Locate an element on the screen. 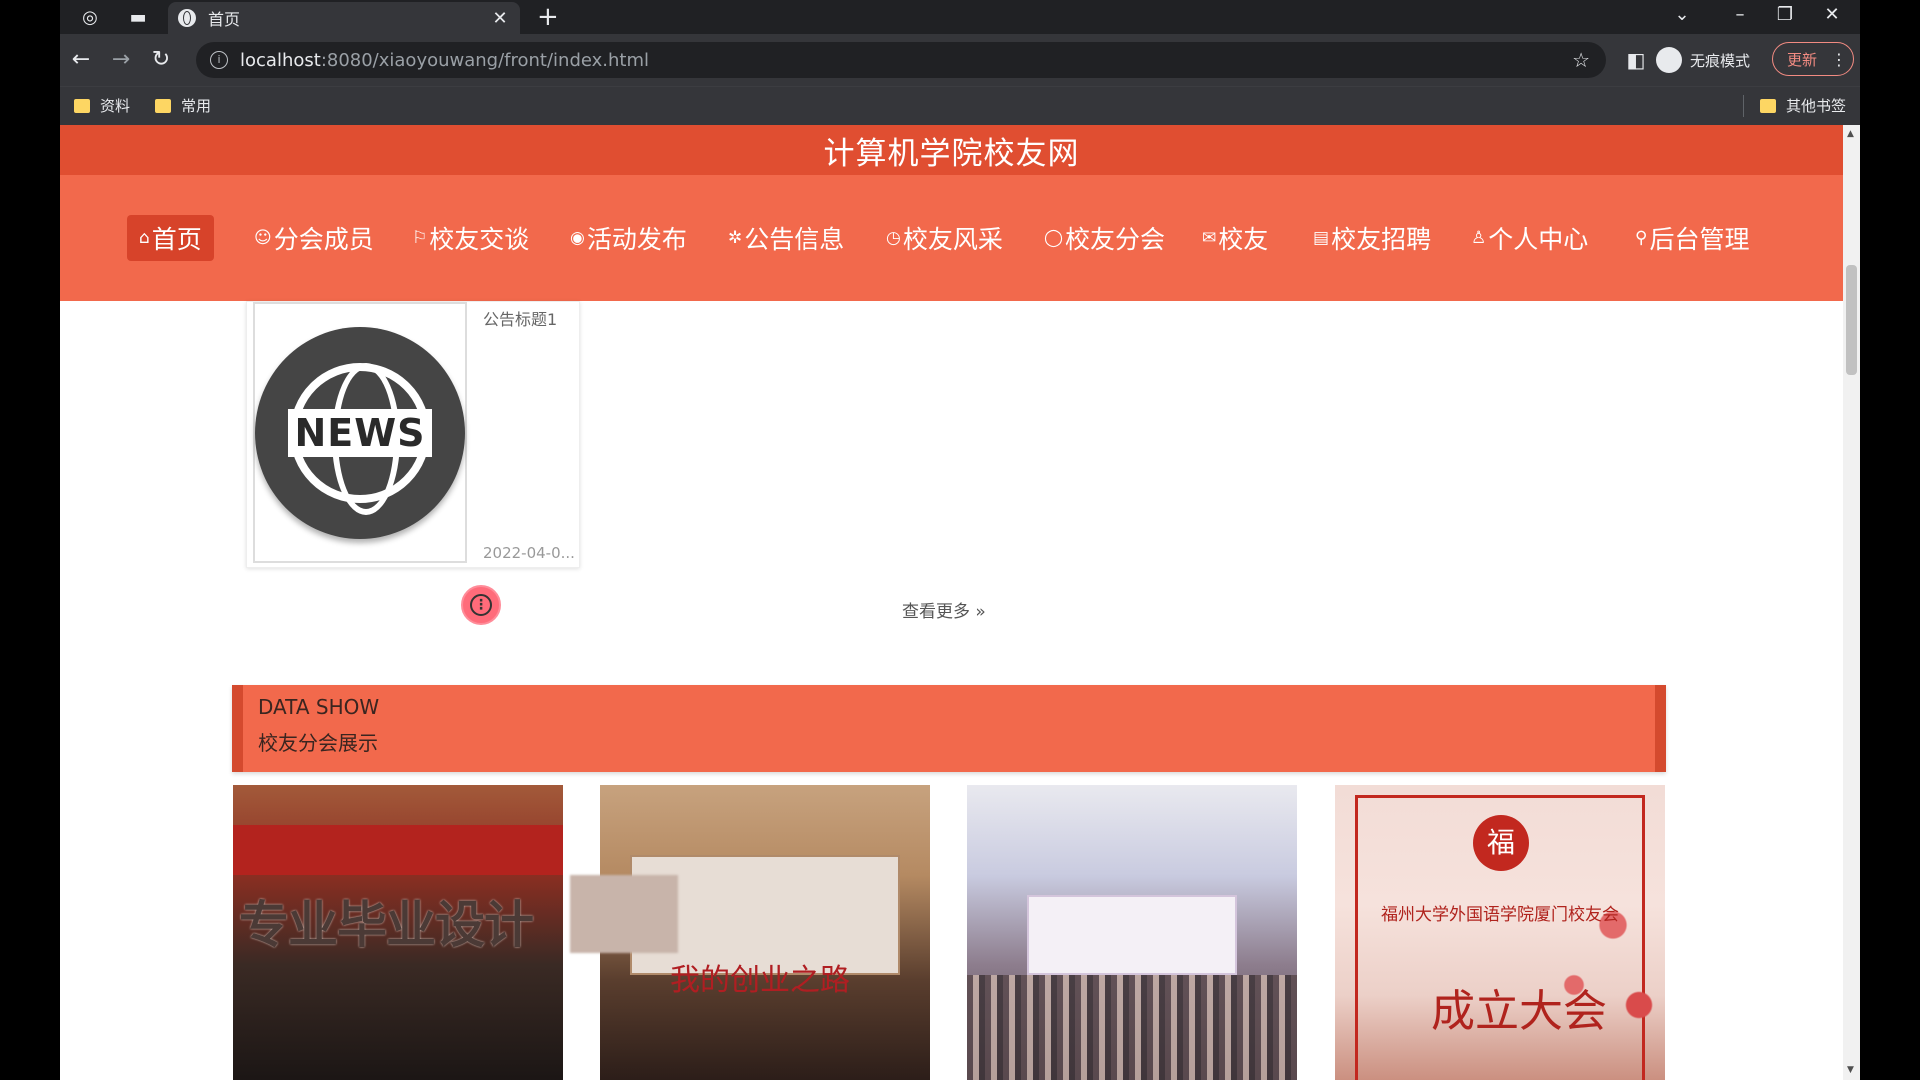  incognito-indicator: 无痕模式 is located at coordinates (1703, 60).